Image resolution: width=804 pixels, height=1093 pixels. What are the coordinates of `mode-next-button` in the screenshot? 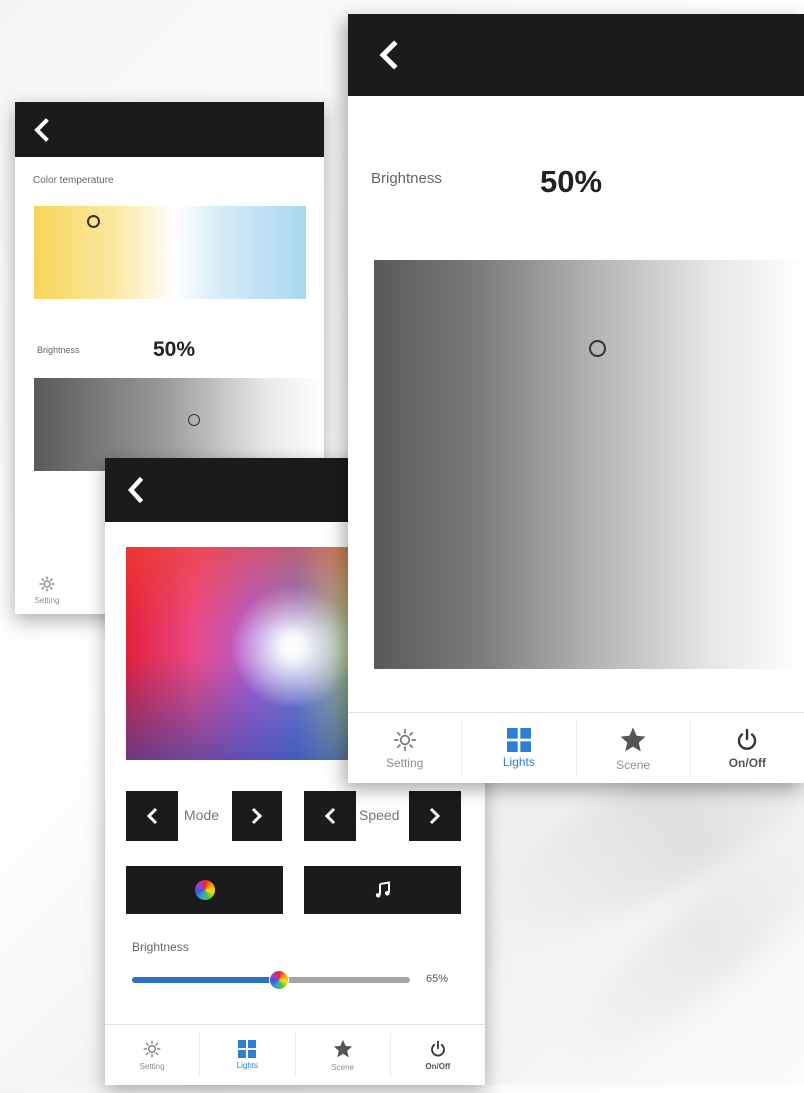 It's located at (257, 816).